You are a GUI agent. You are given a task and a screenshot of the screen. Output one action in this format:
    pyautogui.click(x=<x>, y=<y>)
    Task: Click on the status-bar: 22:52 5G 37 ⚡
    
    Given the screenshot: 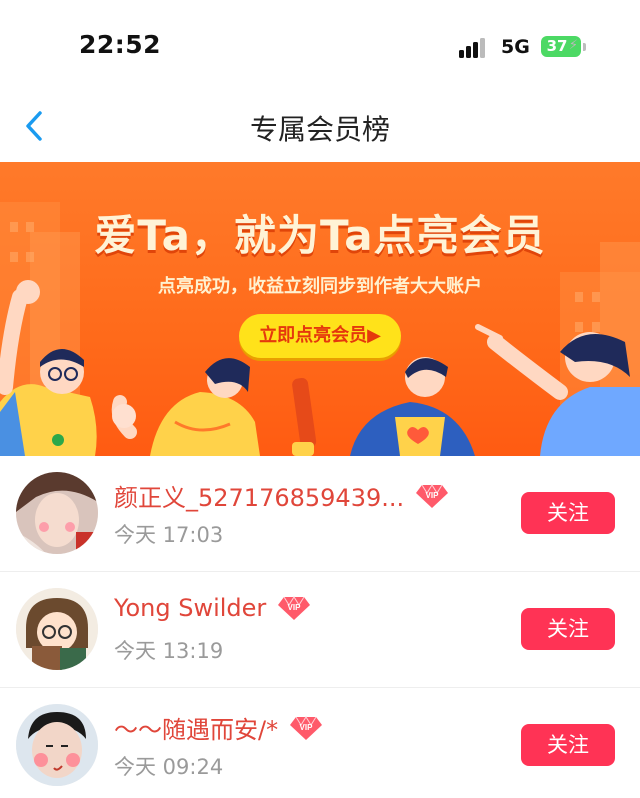 What is the action you would take?
    pyautogui.click(x=320, y=46)
    